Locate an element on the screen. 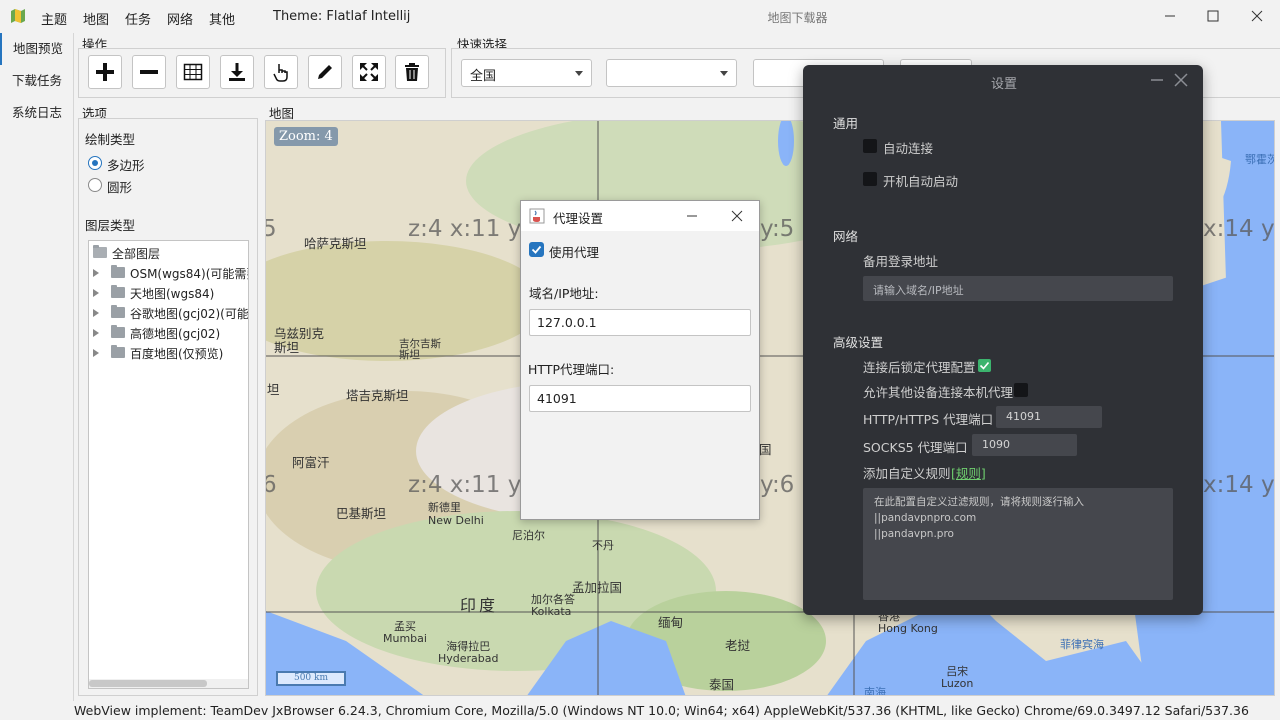  plus-icon is located at coordinates (105, 72).